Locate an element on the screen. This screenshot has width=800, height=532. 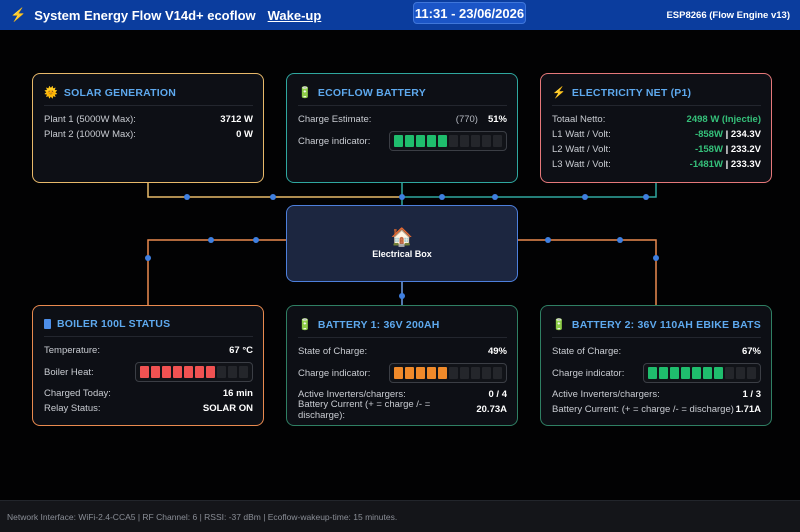
plant-2-label: Plant 2 (1000W Max): is located at coordinates (90, 134).